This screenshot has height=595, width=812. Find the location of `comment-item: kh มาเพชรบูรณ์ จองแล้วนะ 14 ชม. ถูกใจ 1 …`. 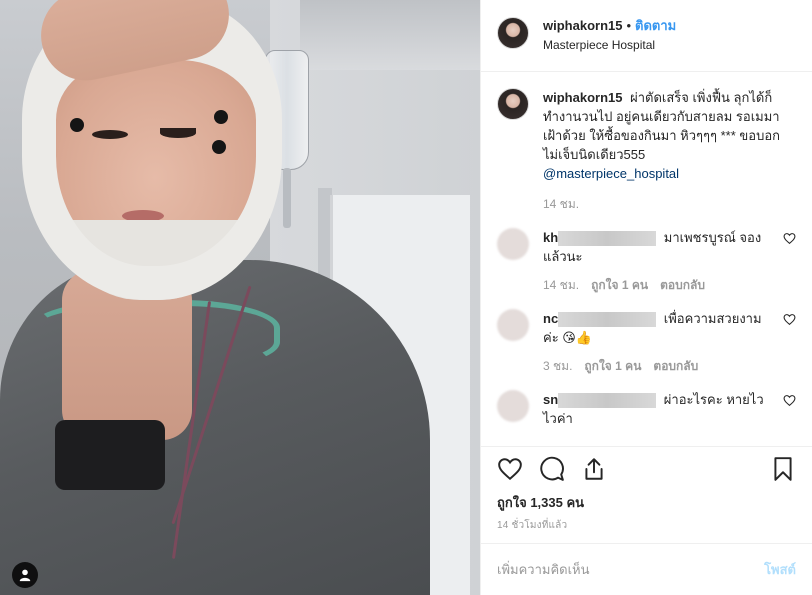

comment-item: kh มาเพชรบูรณ์ จองแล้วนะ 14 ชม. ถูกใจ 1 … is located at coordinates (646, 261).